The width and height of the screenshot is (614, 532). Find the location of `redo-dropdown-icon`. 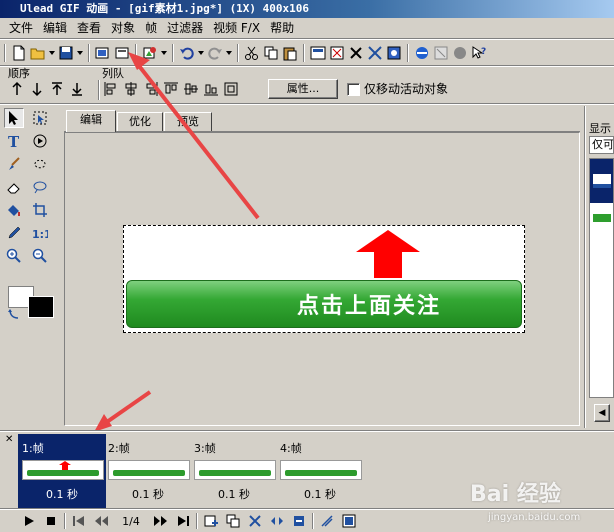

redo-dropdown-icon is located at coordinates (229, 53).